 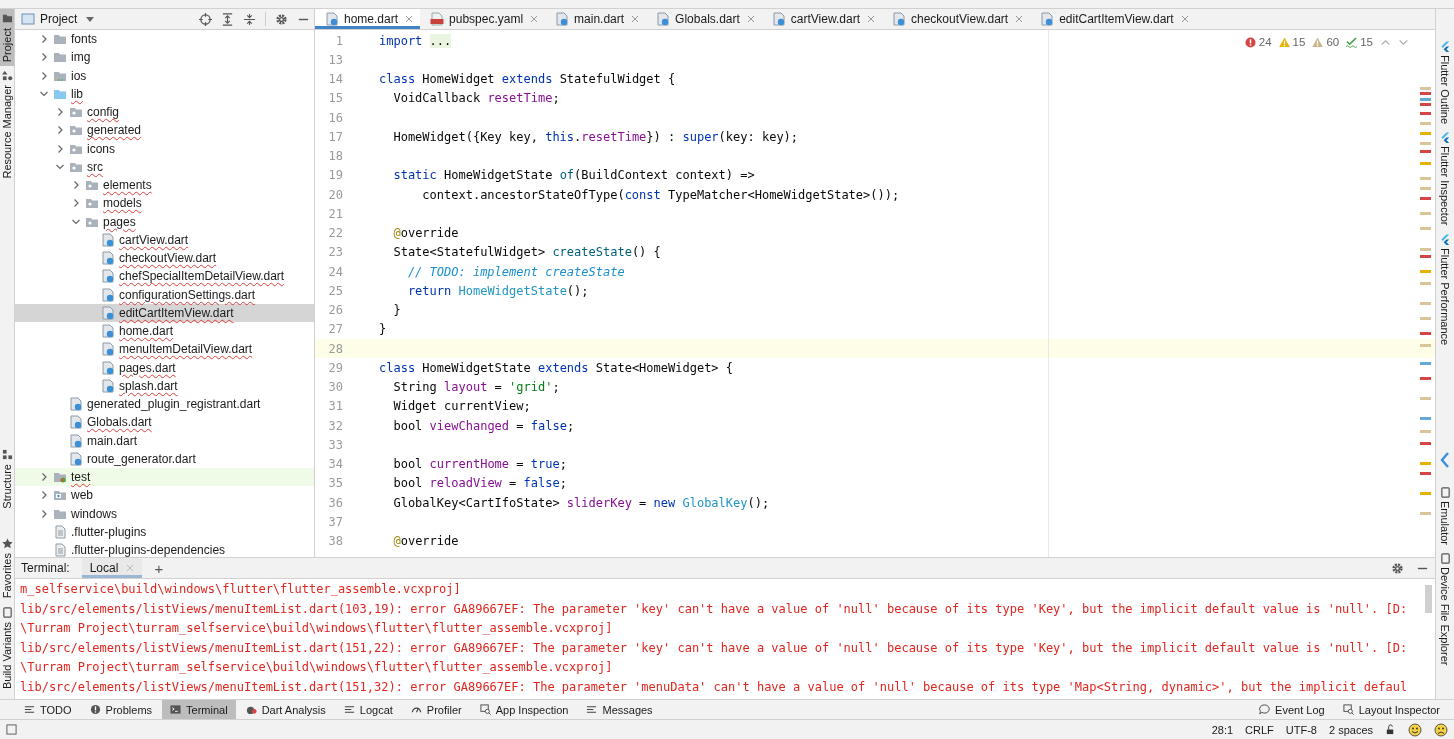 I want to click on editor-tab: editCartItemView.dart, so click(x=1113, y=19).